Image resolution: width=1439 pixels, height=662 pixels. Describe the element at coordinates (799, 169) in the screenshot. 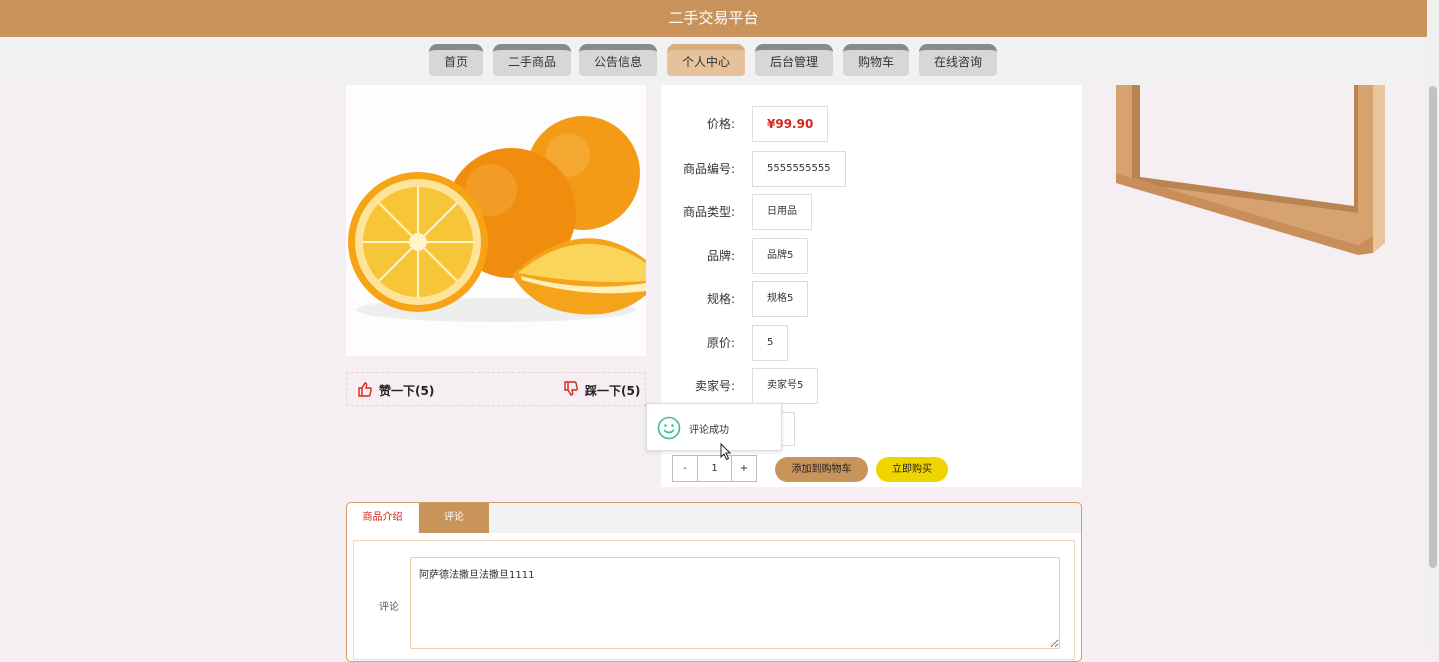

I see `code-value: 5555555555` at that location.